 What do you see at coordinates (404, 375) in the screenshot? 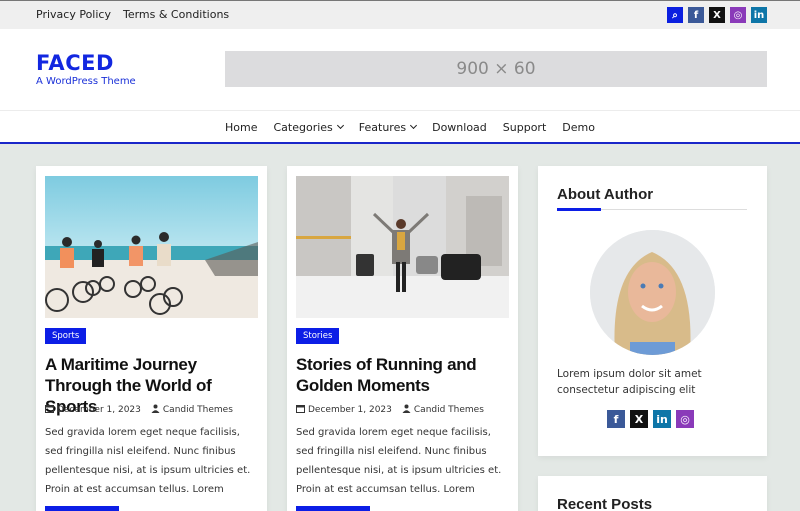
I see `post-title: Stories of Running and Golden Moments` at bounding box center [404, 375].